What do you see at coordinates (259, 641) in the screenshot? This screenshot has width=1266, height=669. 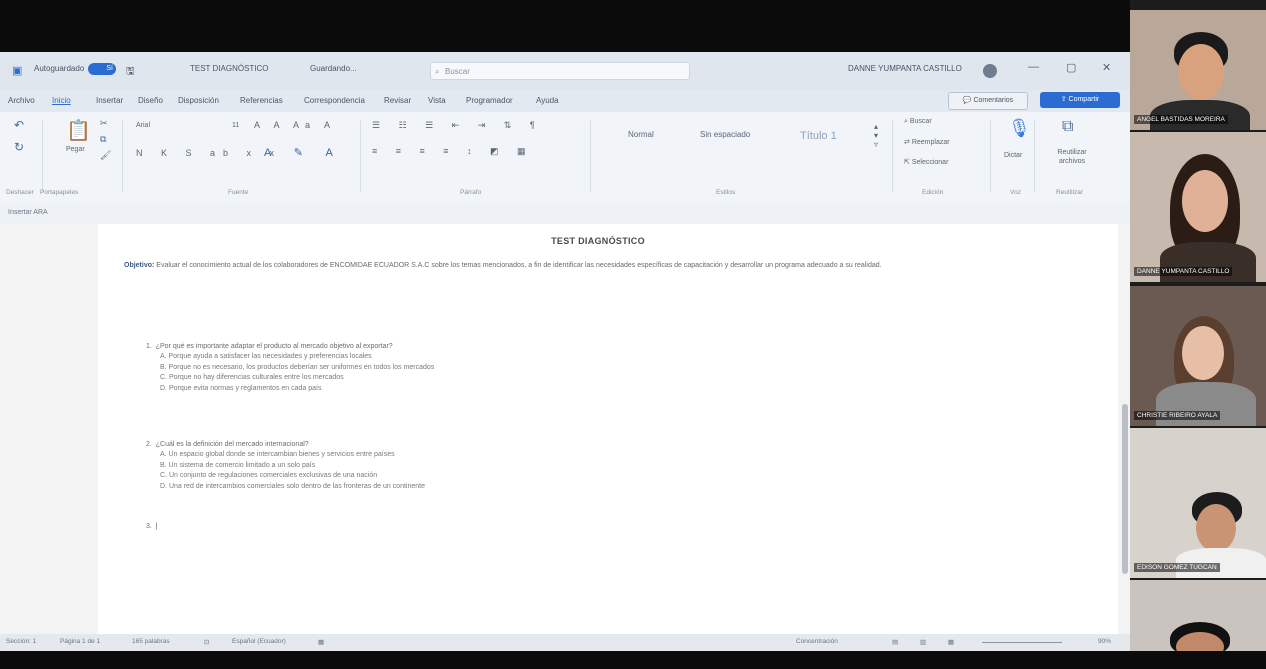 I see `status-language: Español (Ecuador)` at bounding box center [259, 641].